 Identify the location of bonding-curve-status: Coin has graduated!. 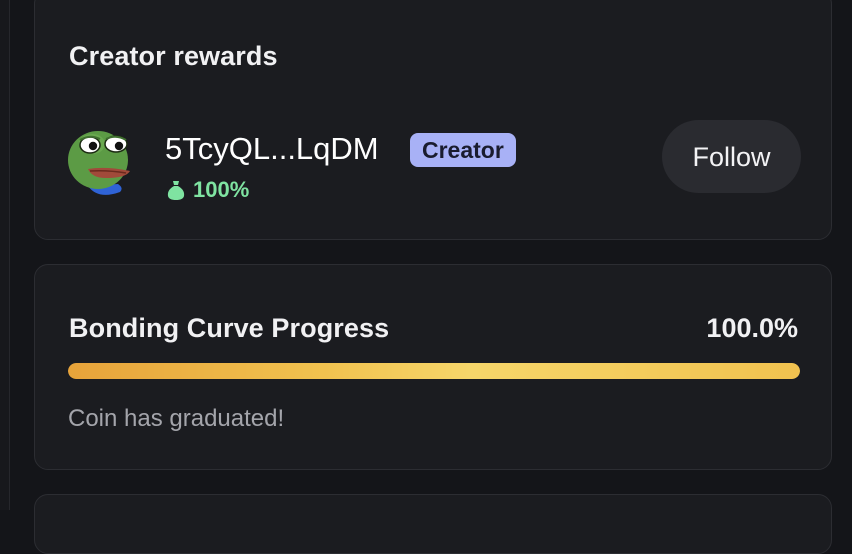
(176, 418).